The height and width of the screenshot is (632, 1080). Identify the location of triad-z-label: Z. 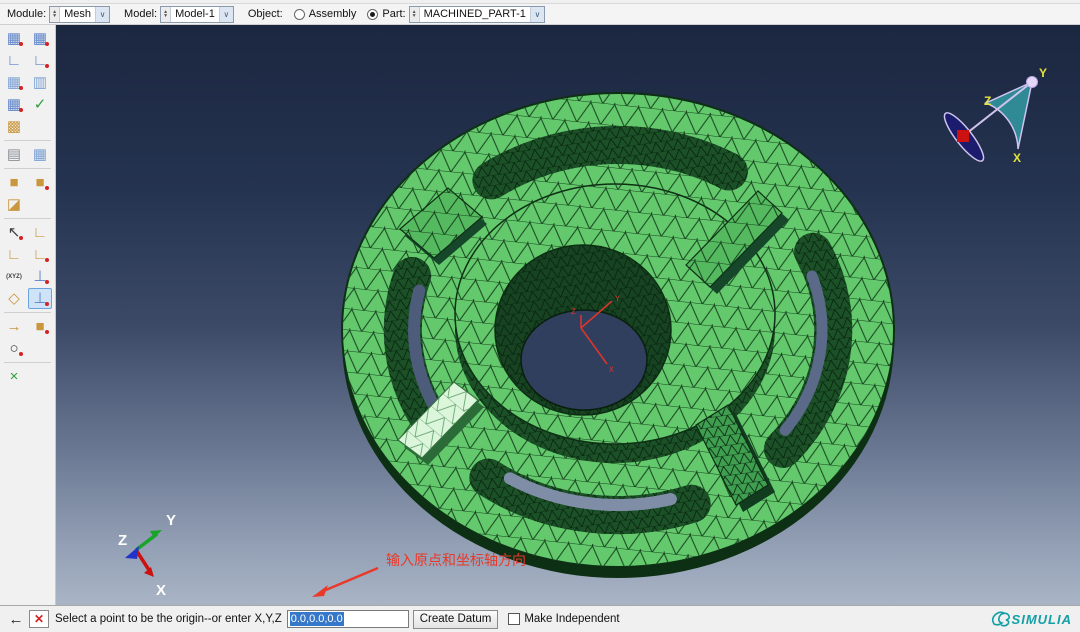
(122, 540).